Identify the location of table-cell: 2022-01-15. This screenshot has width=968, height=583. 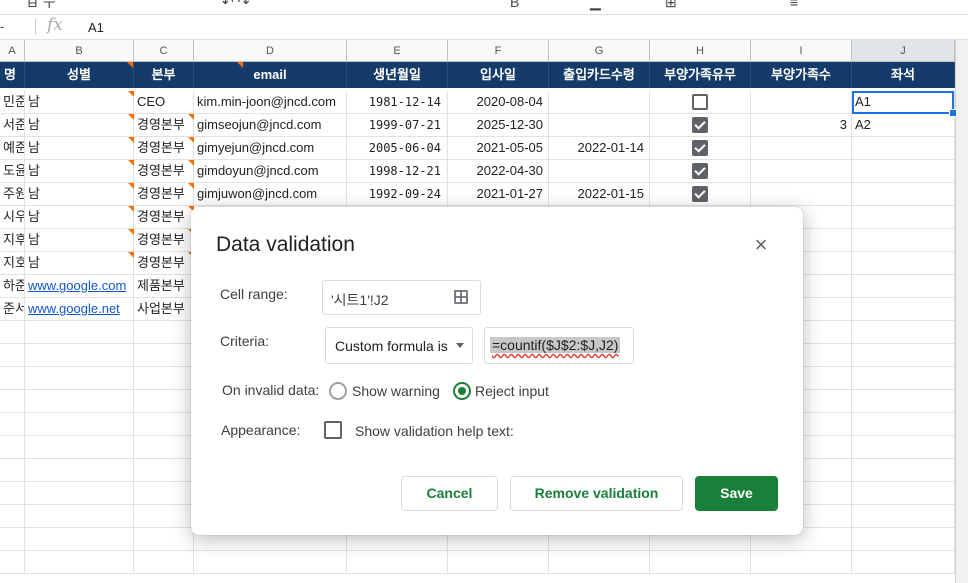
(599, 194).